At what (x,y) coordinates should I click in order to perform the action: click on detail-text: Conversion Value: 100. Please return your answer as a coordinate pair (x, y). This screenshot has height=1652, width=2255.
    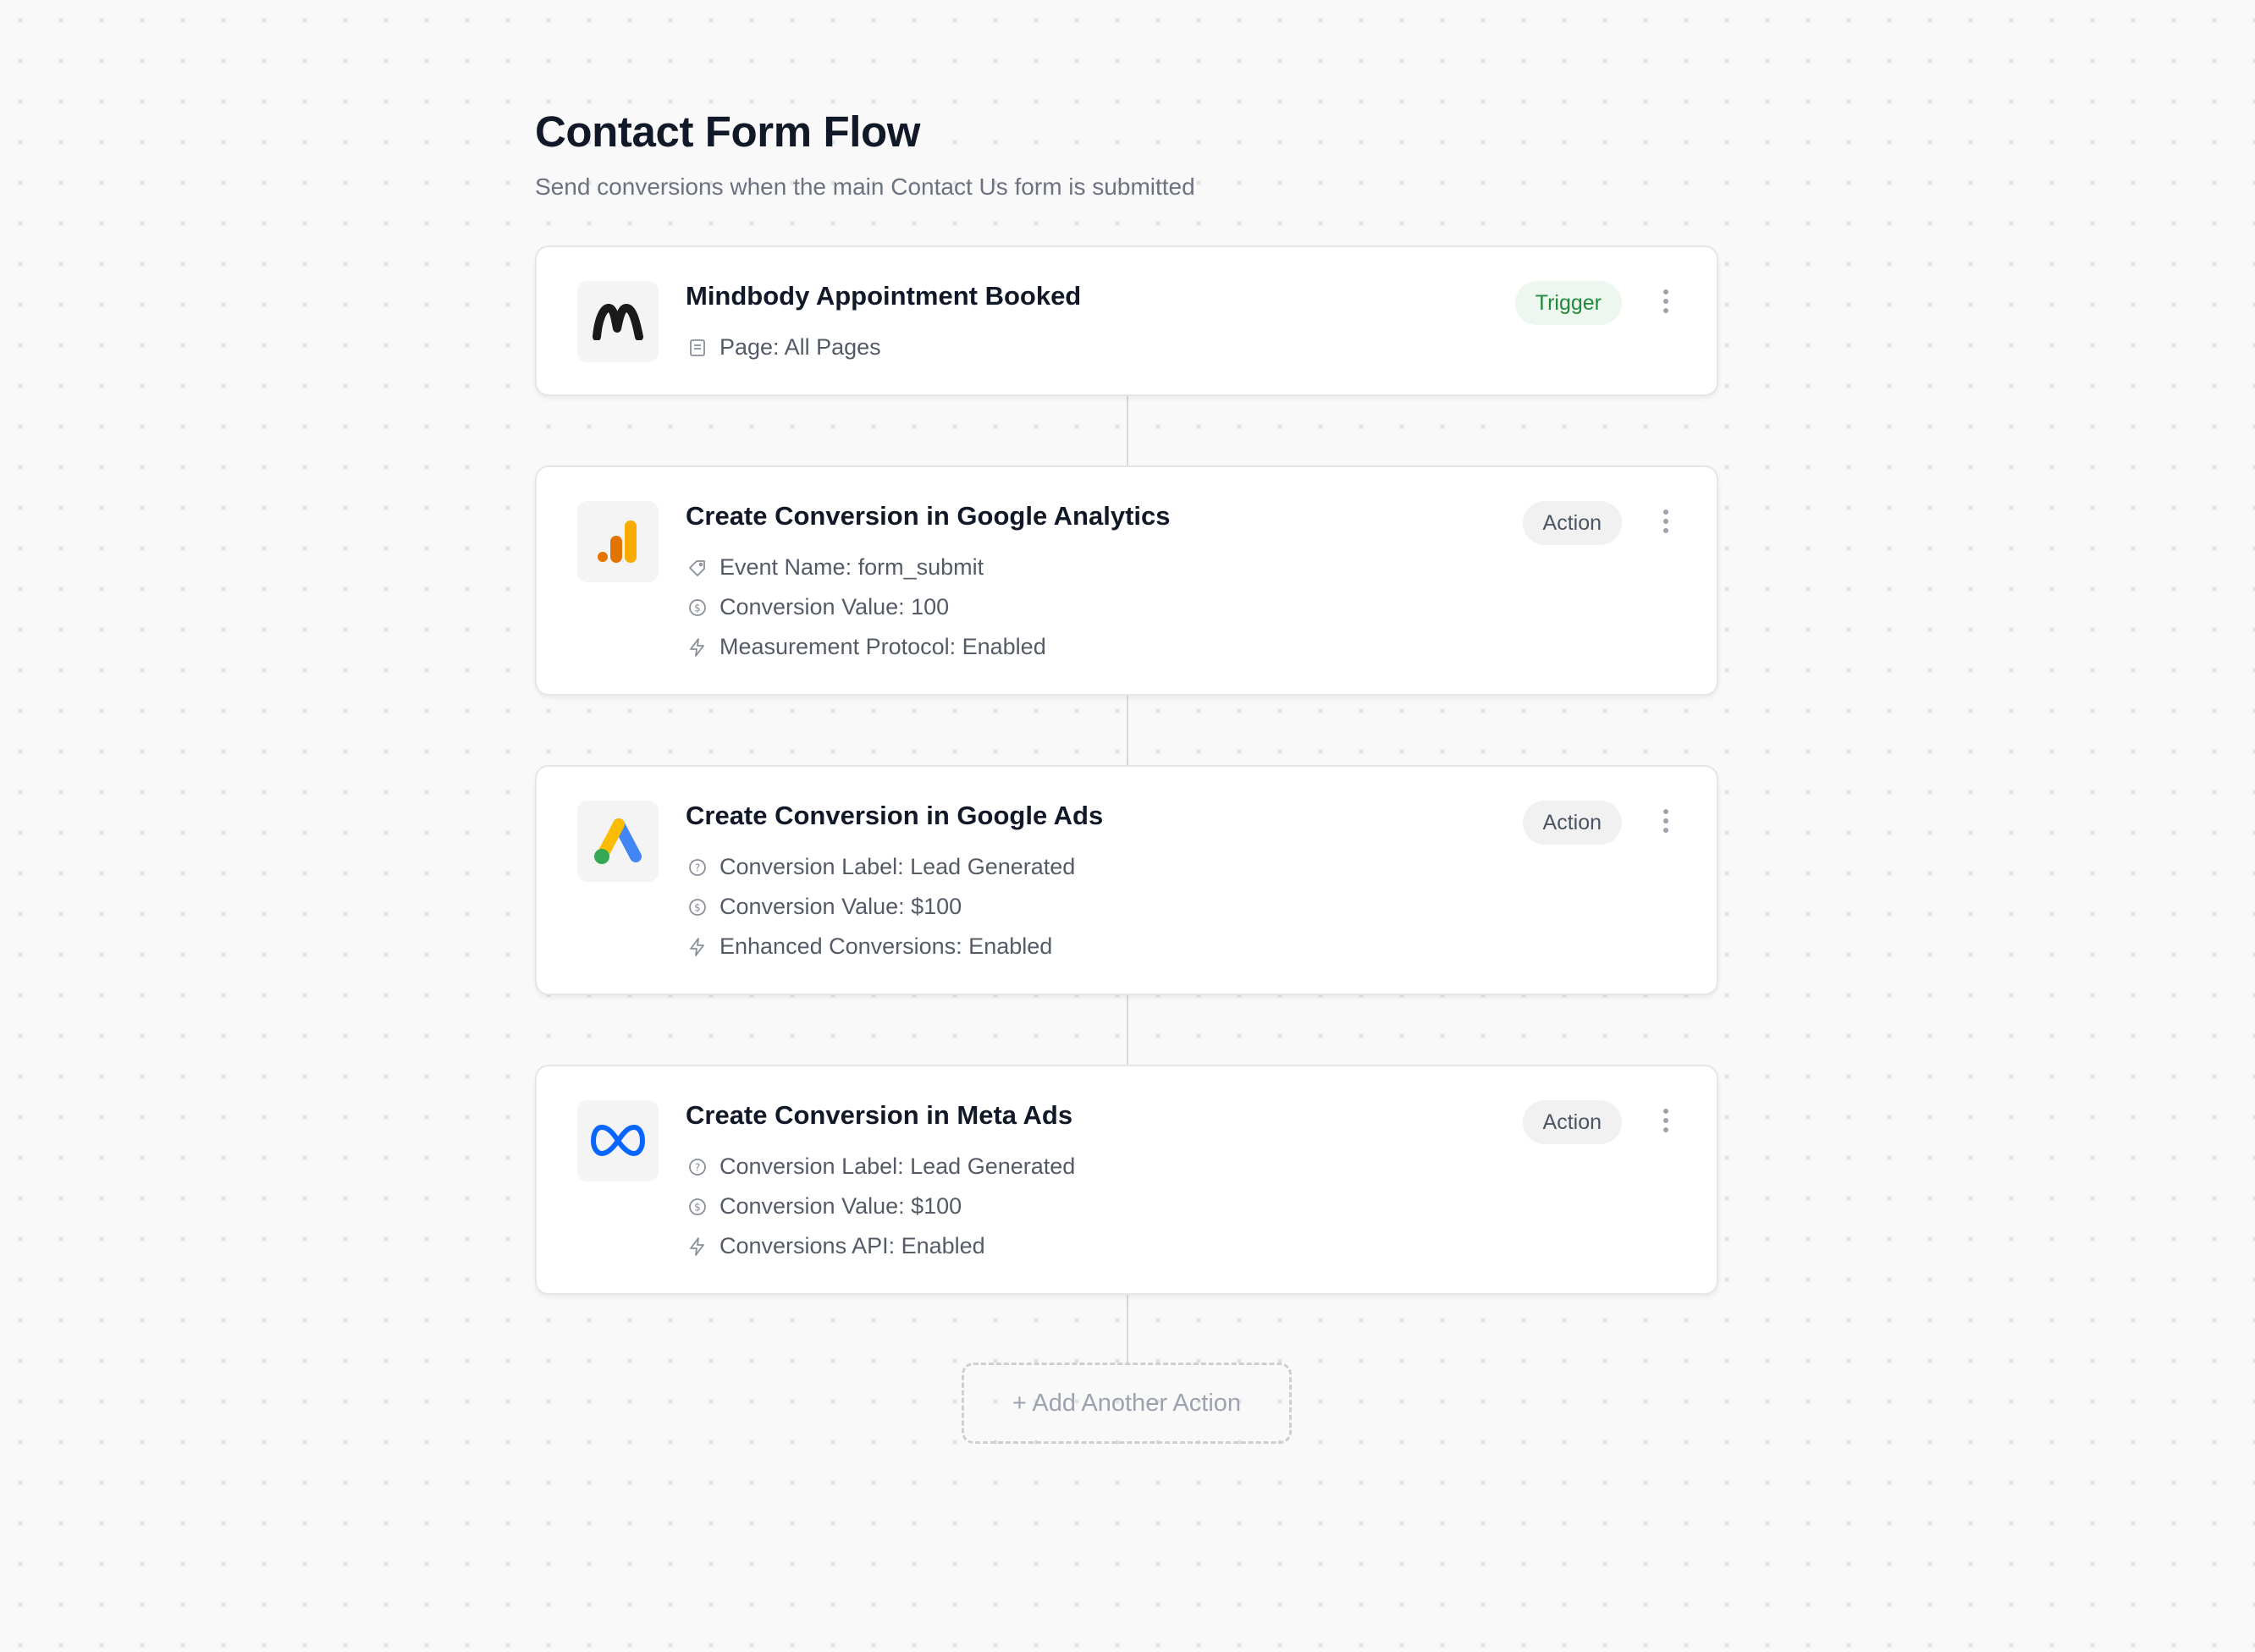
    Looking at the image, I should click on (835, 607).